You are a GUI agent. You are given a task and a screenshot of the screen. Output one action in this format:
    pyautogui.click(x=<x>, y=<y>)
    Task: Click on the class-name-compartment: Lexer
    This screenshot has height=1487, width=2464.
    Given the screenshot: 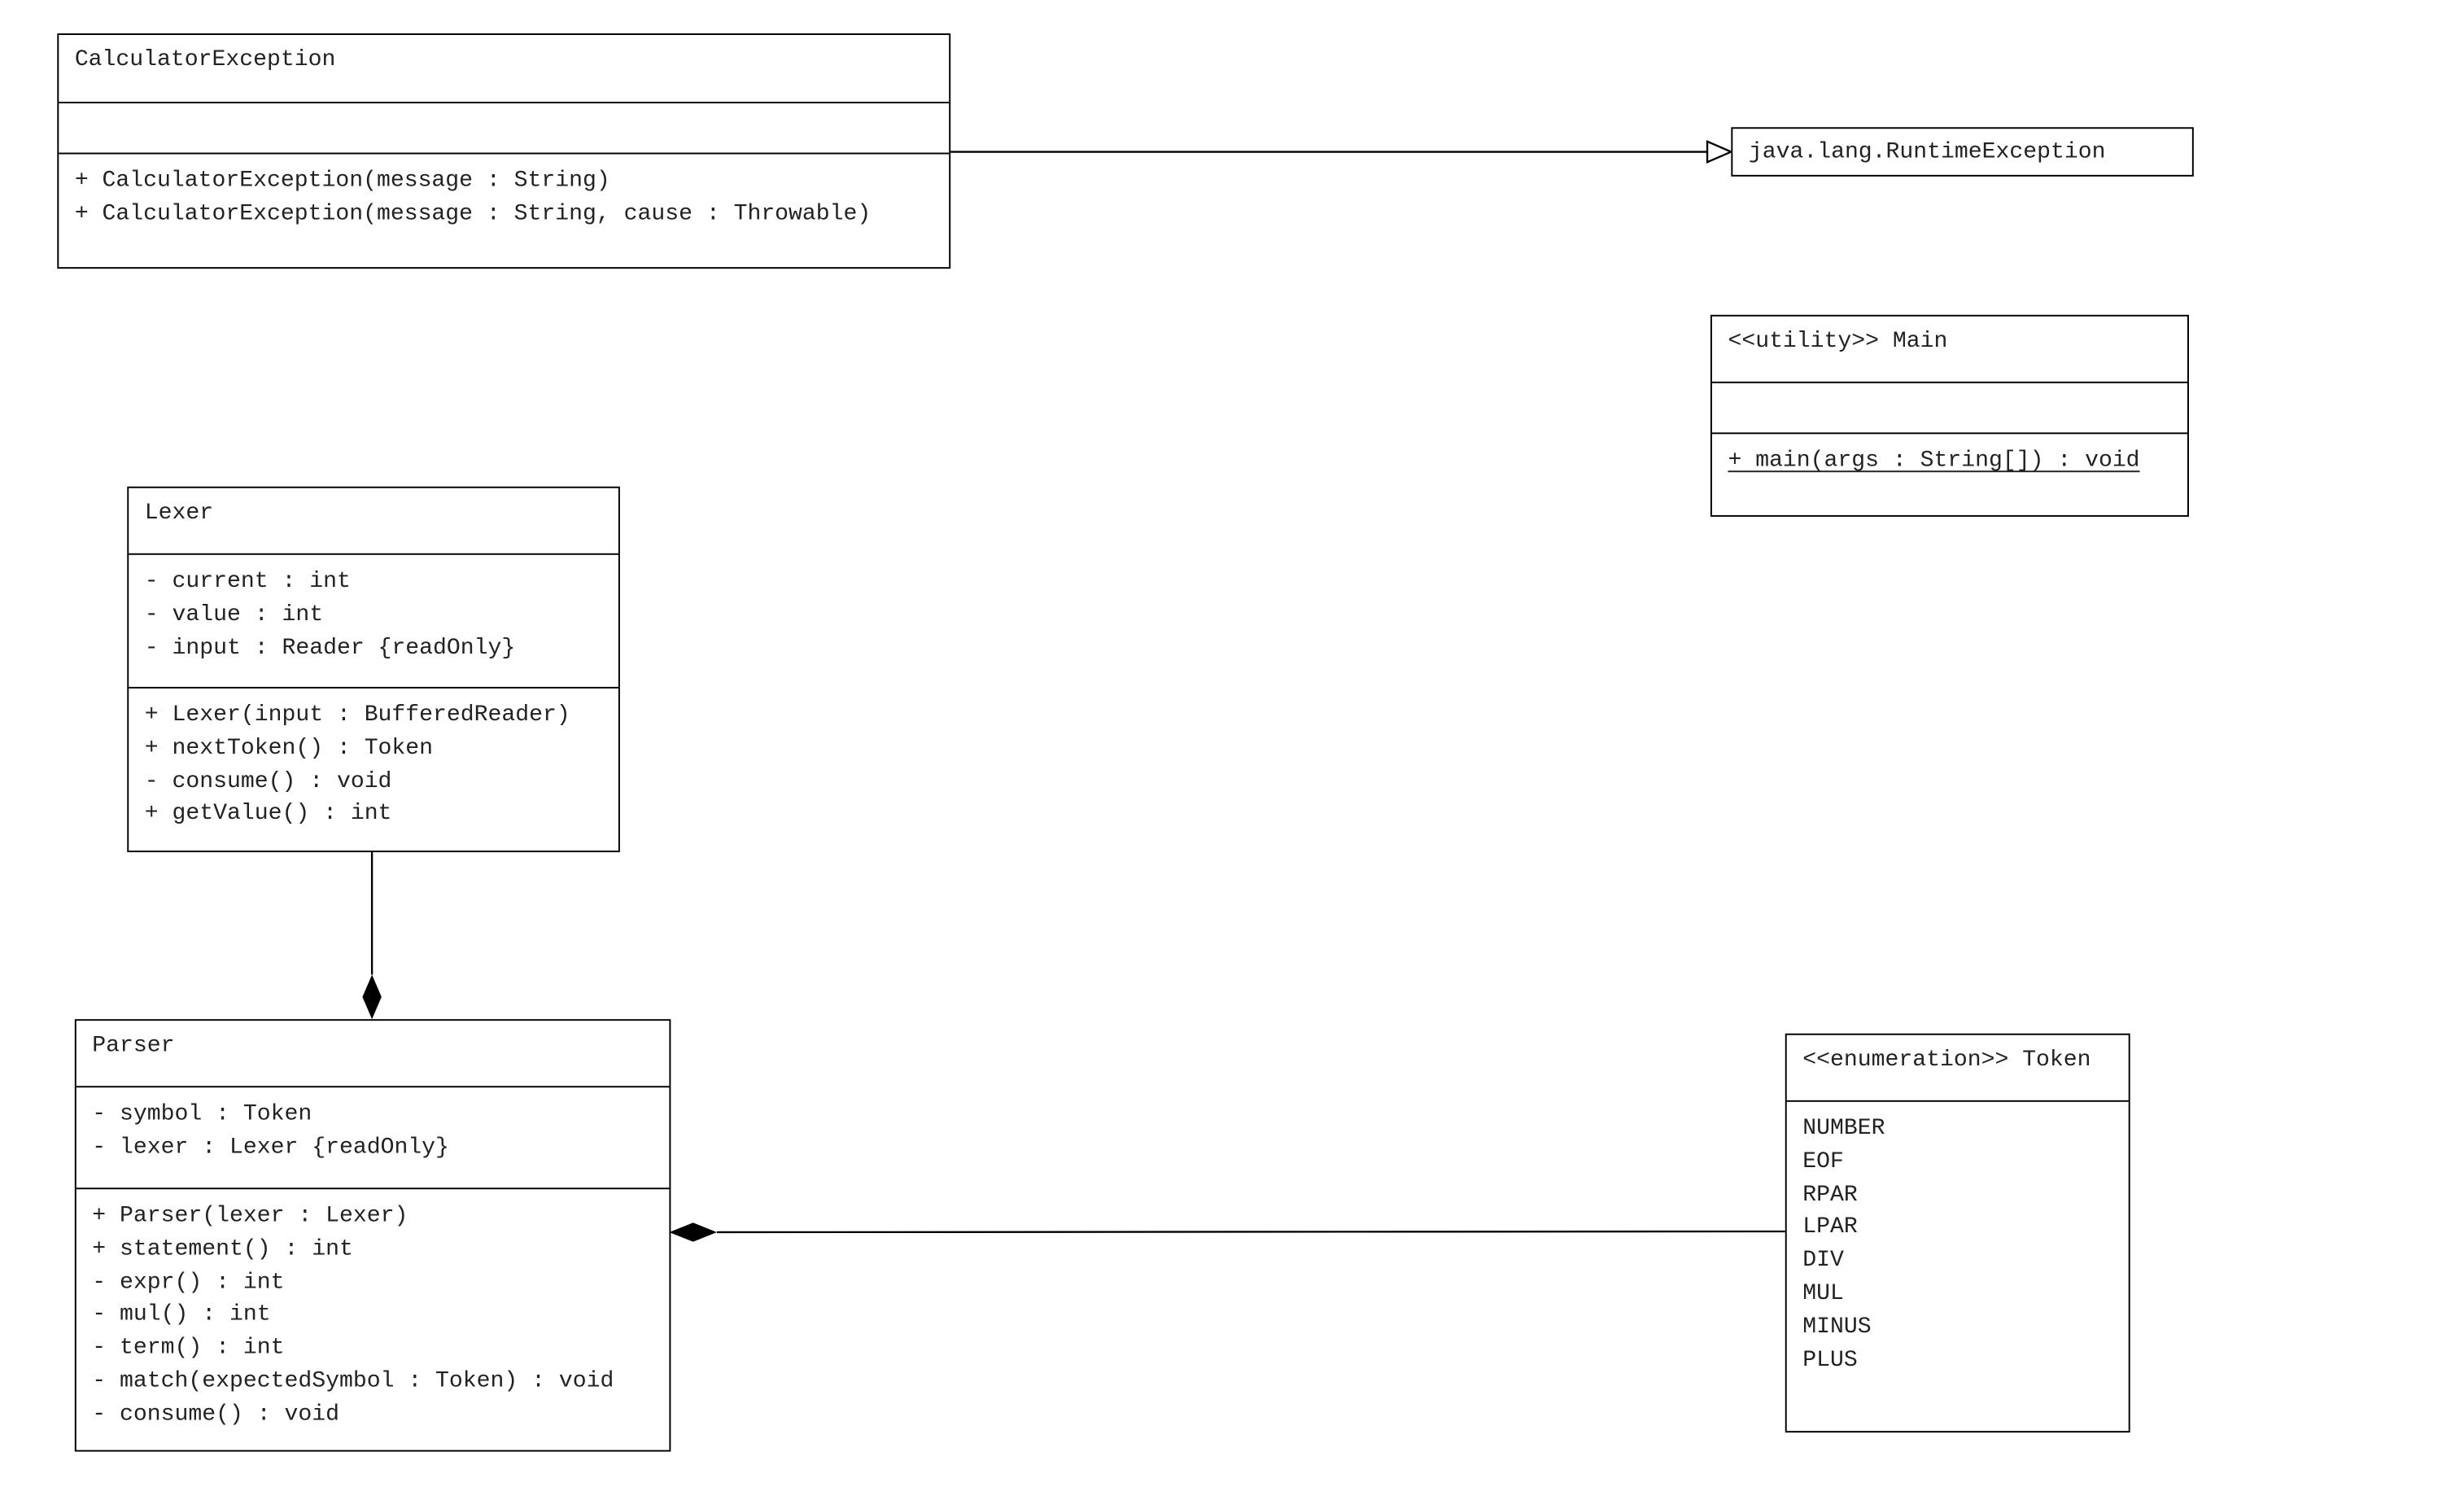 What is the action you would take?
    pyautogui.click(x=374, y=520)
    